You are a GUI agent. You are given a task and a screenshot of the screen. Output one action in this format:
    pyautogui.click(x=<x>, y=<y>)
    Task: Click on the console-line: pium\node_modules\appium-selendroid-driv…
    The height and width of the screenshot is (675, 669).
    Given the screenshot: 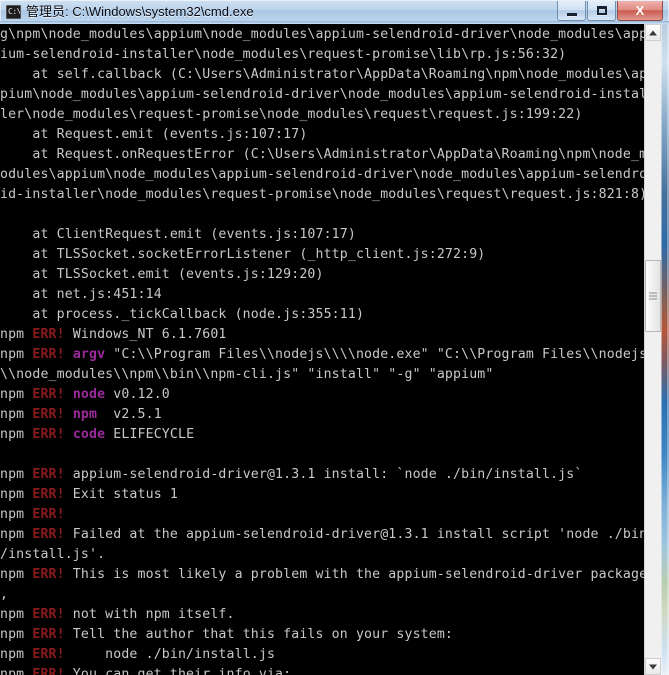 What is the action you would take?
    pyautogui.click(x=322, y=95)
    